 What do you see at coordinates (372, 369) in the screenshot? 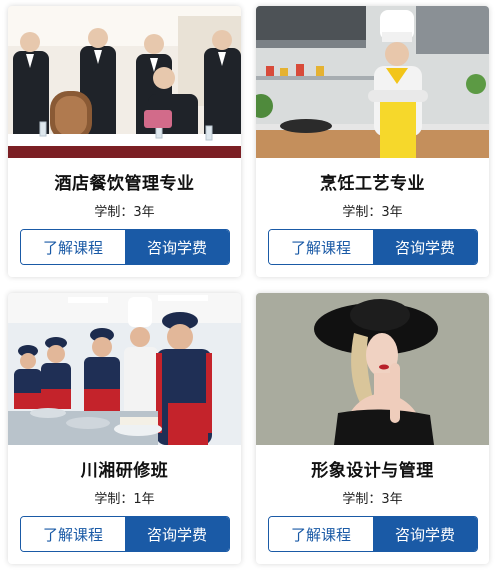
I see `course-photo-image-design` at bounding box center [372, 369].